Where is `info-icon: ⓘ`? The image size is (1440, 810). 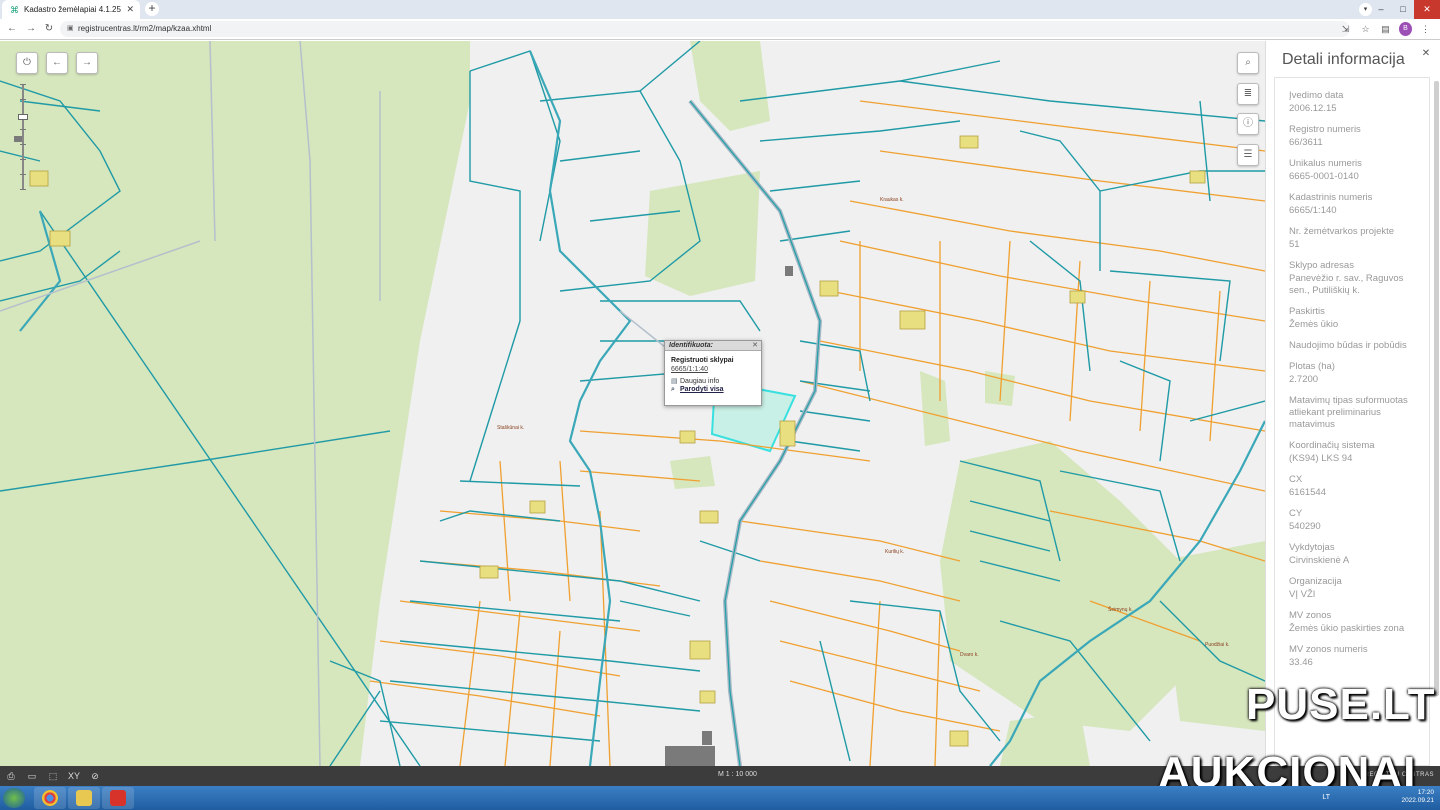 info-icon: ⓘ is located at coordinates (1248, 124).